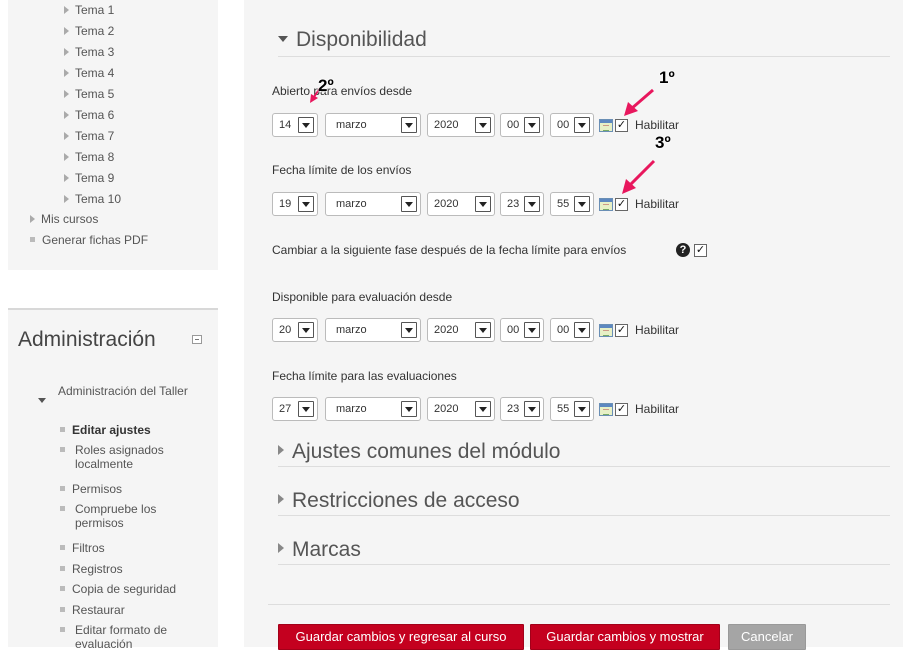 Image resolution: width=903 pixels, height=651 pixels. Describe the element at coordinates (97, 489) in the screenshot. I see `admin-item-label: Permisos` at that location.